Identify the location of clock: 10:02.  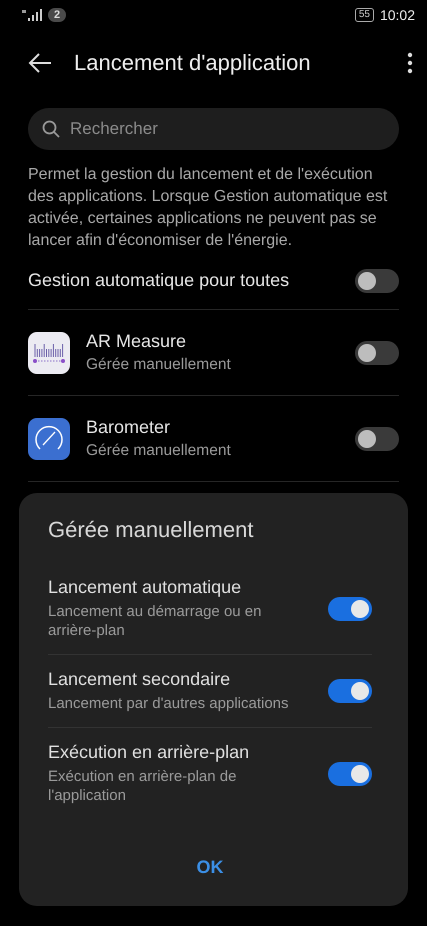
(397, 15).